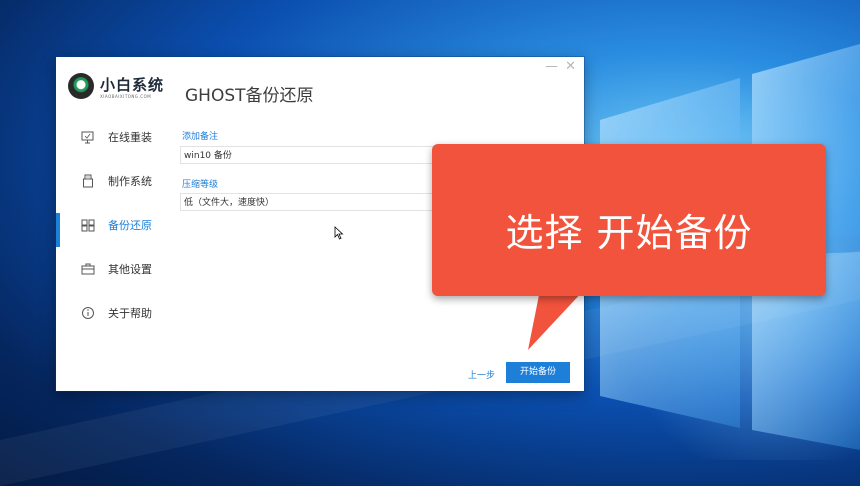  I want to click on sidebar-item-label: 其他设置, so click(130, 269).